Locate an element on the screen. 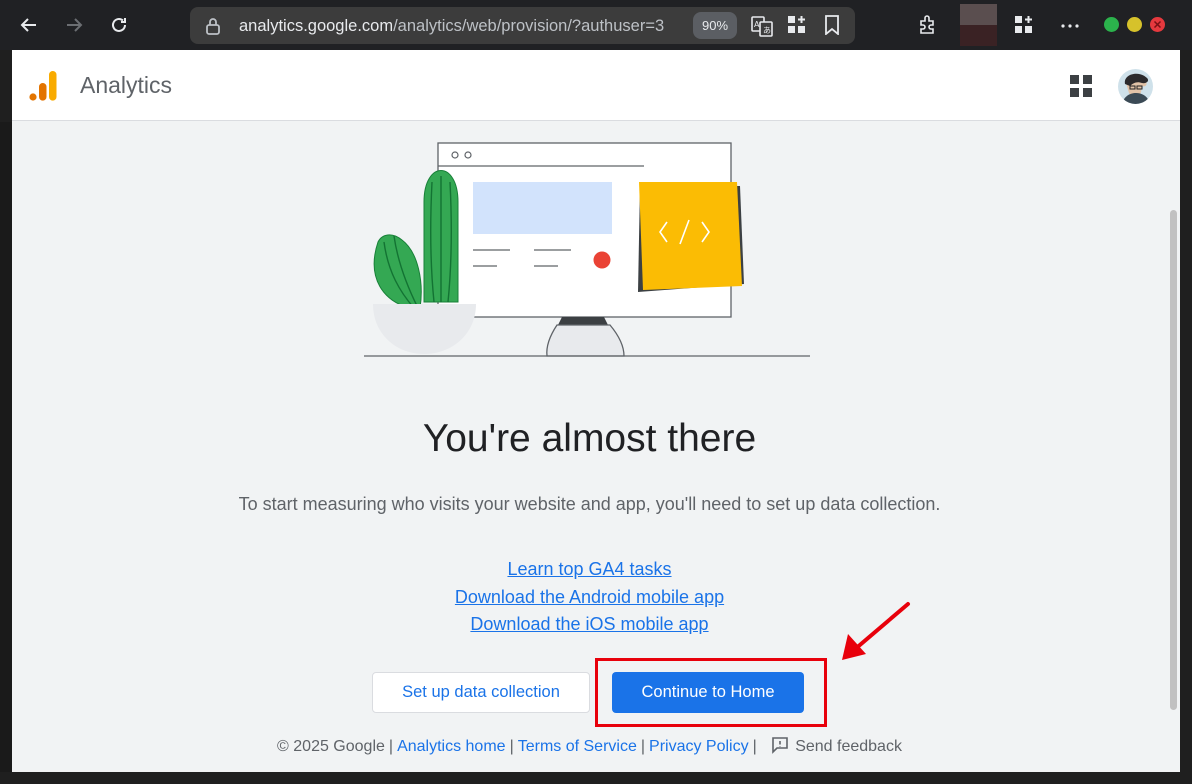 Image resolution: width=1192 pixels, height=784 pixels. back-icon is located at coordinates (29, 25).